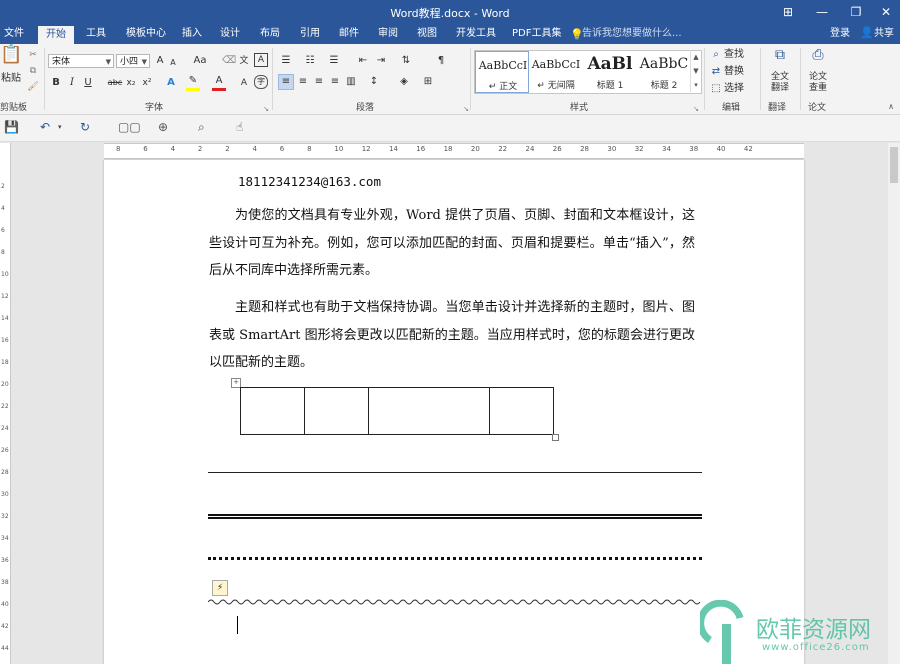 The height and width of the screenshot is (664, 900). What do you see at coordinates (722, 632) in the screenshot?
I see `brand-logo-icon` at bounding box center [722, 632].